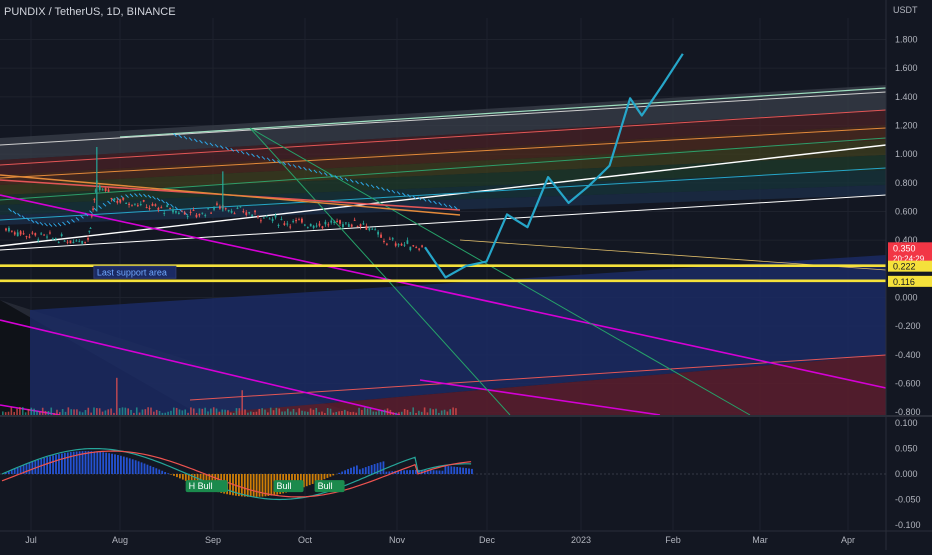  Describe the element at coordinates (284, 486) in the screenshot. I see `macd-label-text: Bull` at that location.